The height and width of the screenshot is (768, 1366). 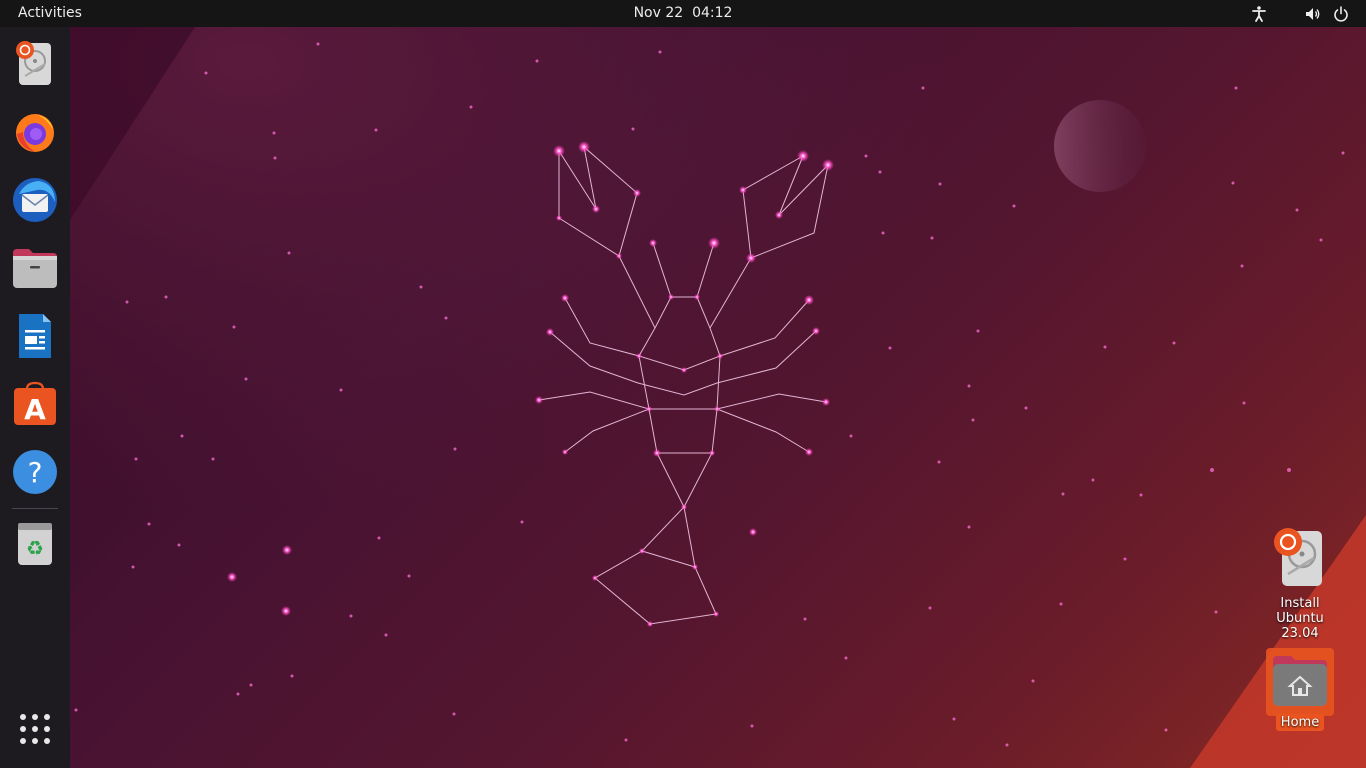 I want to click on trash-icon: ♻, so click(x=35, y=544).